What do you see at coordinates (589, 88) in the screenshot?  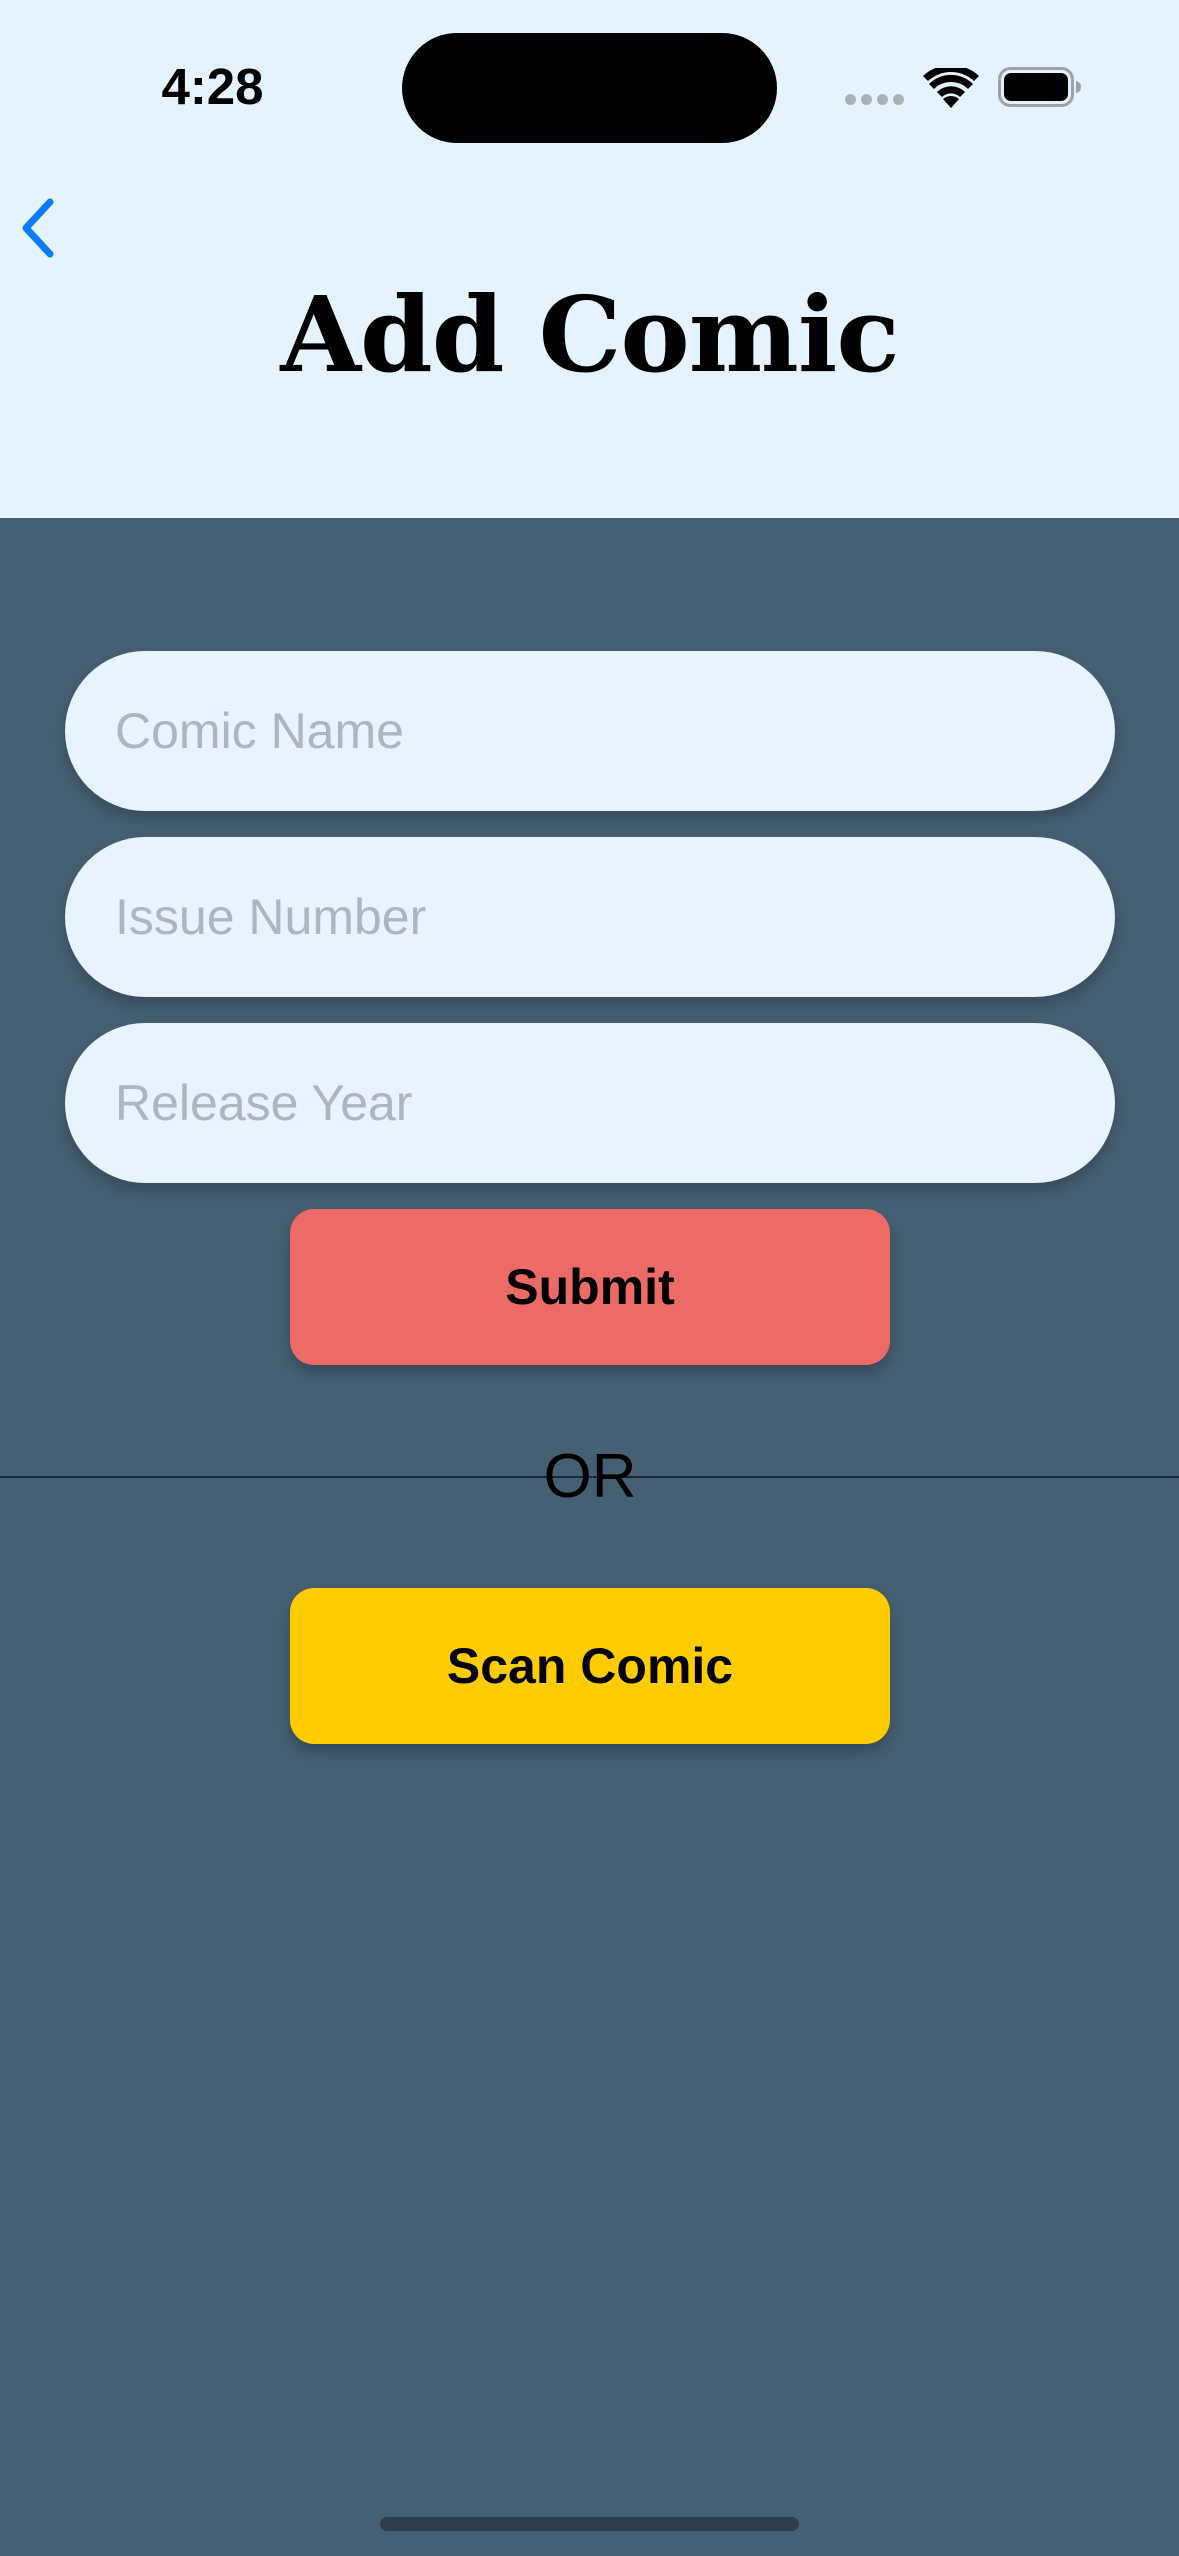 I see `dynamic-island` at bounding box center [589, 88].